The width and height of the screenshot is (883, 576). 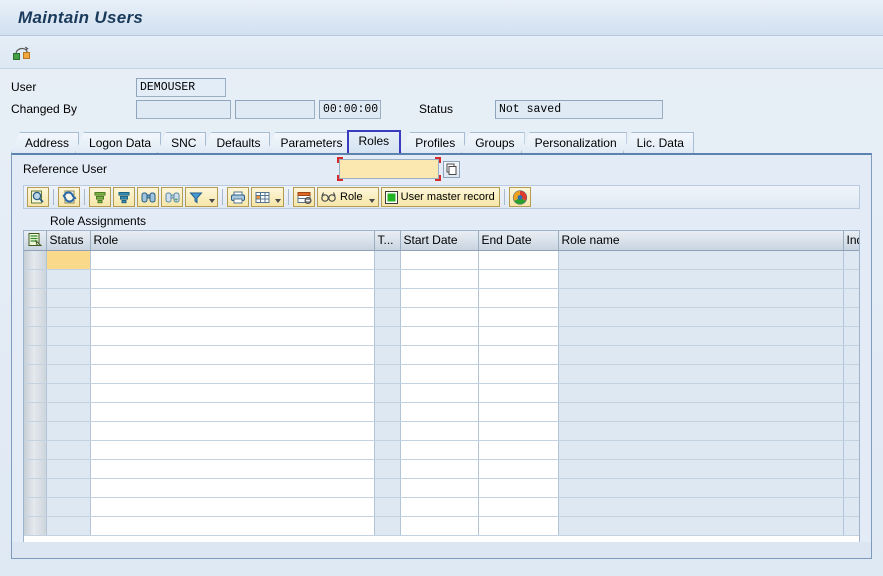 What do you see at coordinates (493, 142) in the screenshot?
I see `tab-groups: Groups` at bounding box center [493, 142].